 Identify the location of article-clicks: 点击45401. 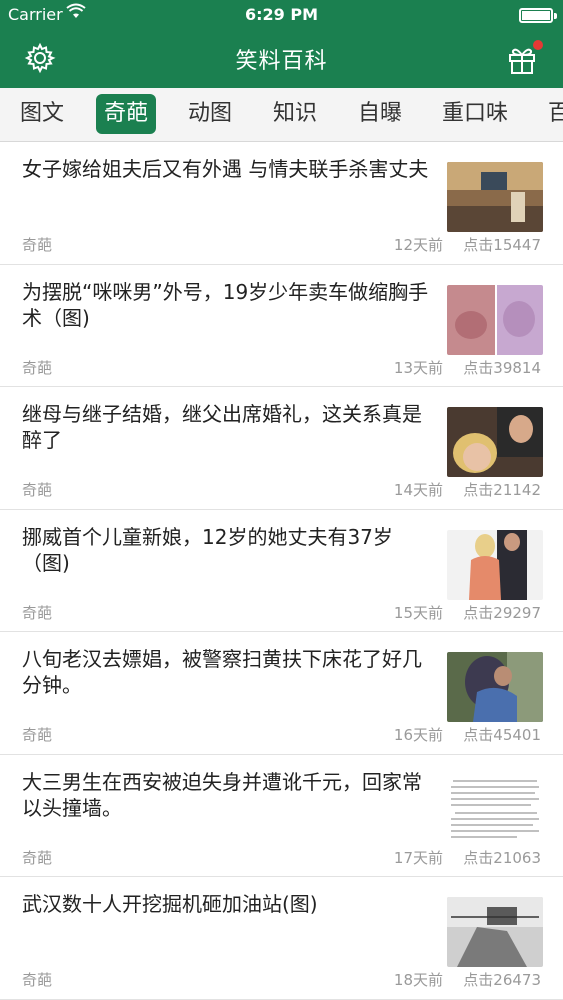
(502, 735).